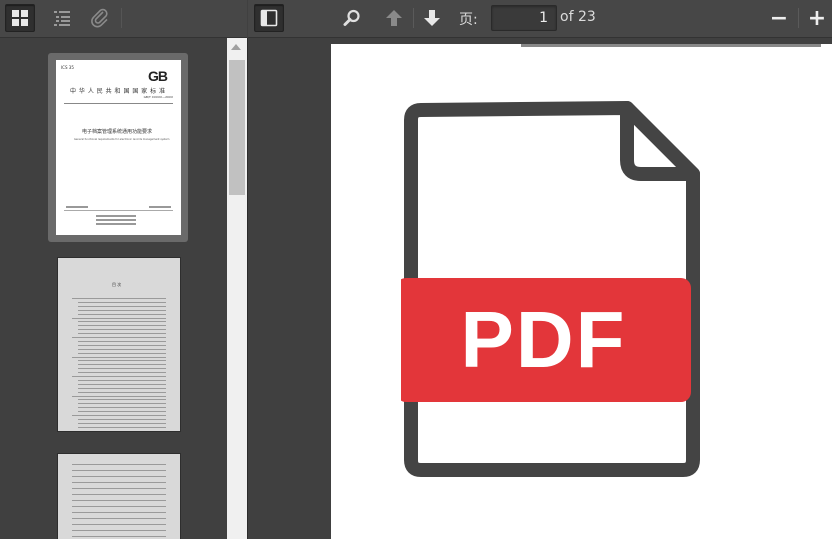  I want to click on view-outline-button, so click(62, 18).